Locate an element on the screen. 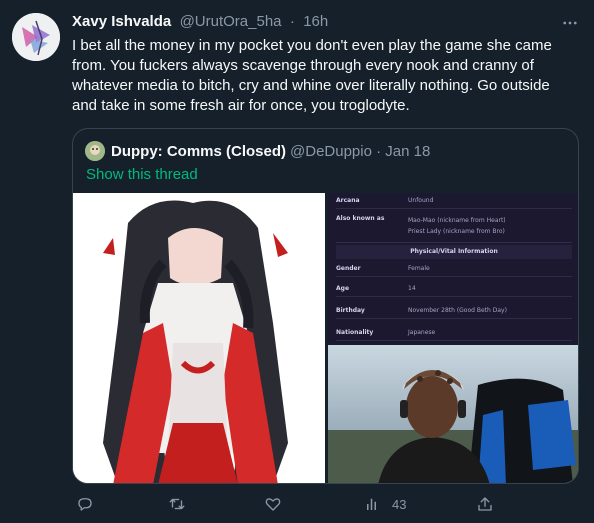 This screenshot has width=594, height=523. tweet-time: 16h is located at coordinates (315, 21).